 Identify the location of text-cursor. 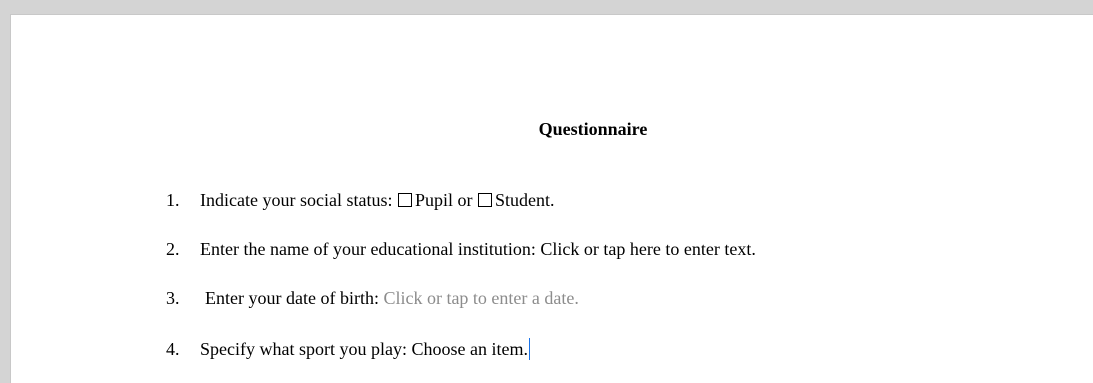
(529, 349).